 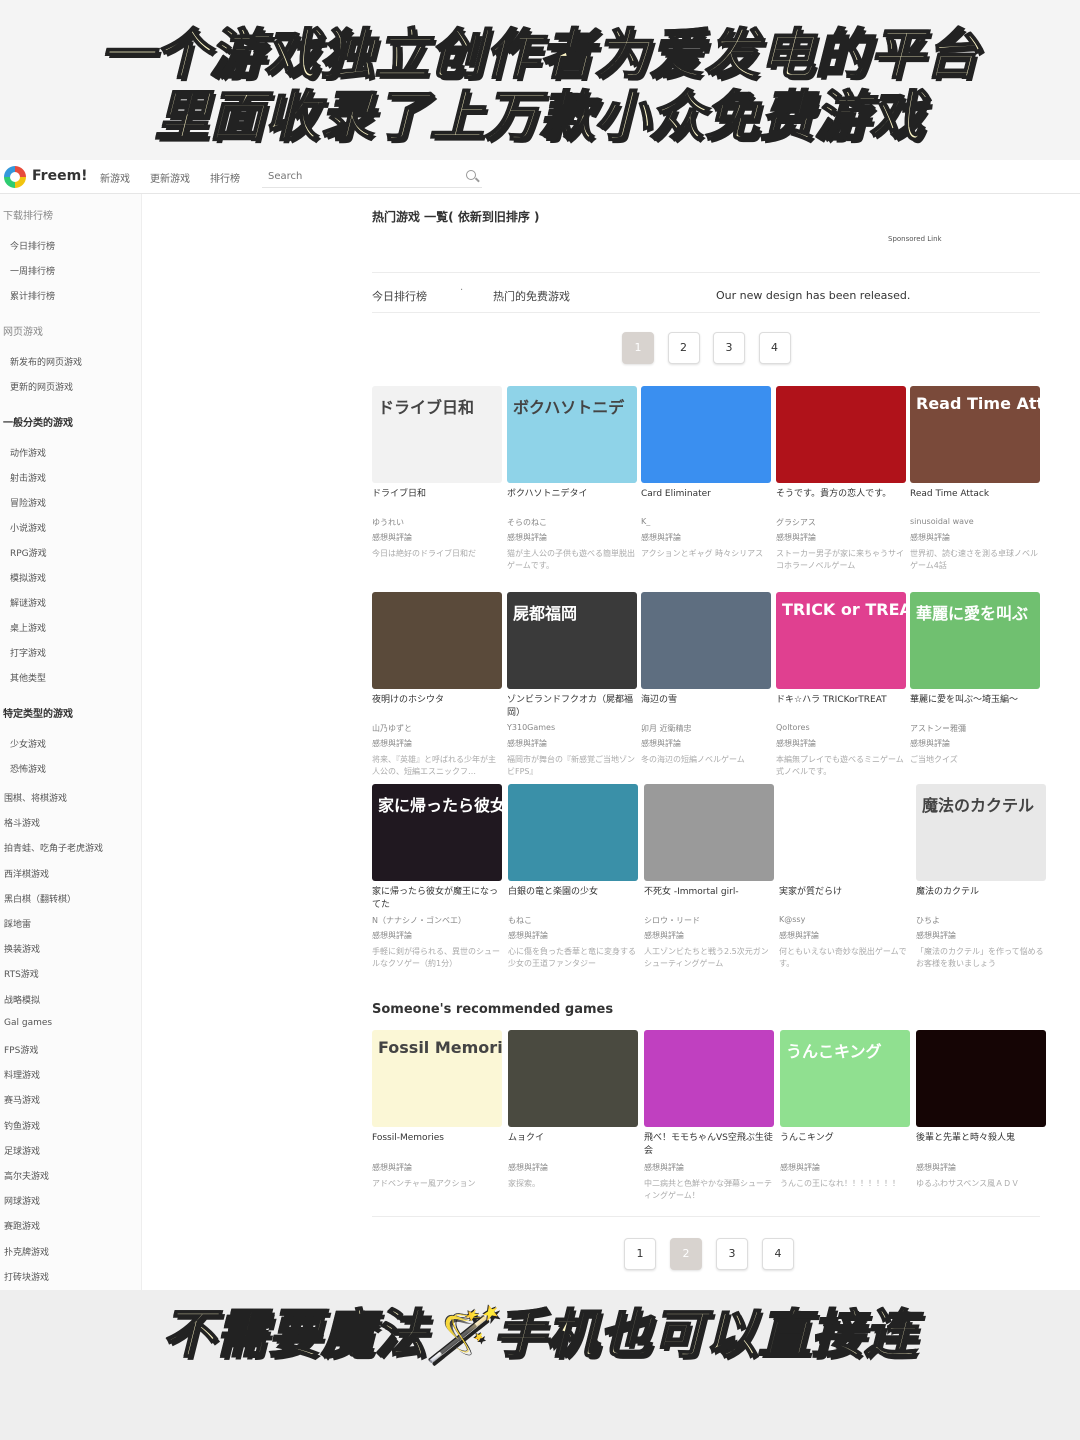 What do you see at coordinates (975, 494) in the screenshot?
I see `game-title: Read Time Attack` at bounding box center [975, 494].